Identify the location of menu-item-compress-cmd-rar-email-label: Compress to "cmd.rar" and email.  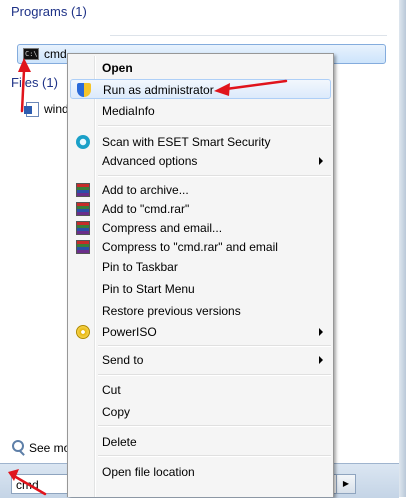
(190, 247).